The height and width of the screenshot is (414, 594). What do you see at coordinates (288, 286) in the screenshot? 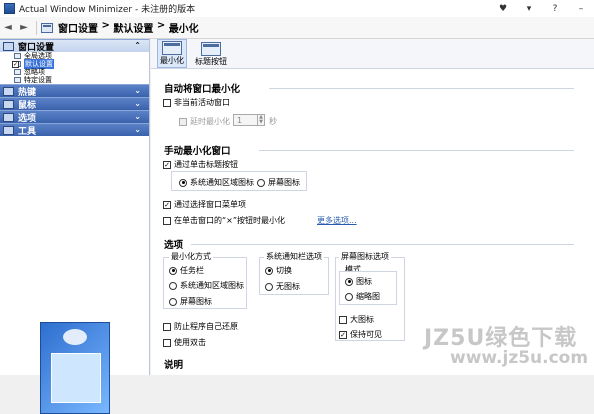
I see `radio-label: 无图标` at bounding box center [288, 286].